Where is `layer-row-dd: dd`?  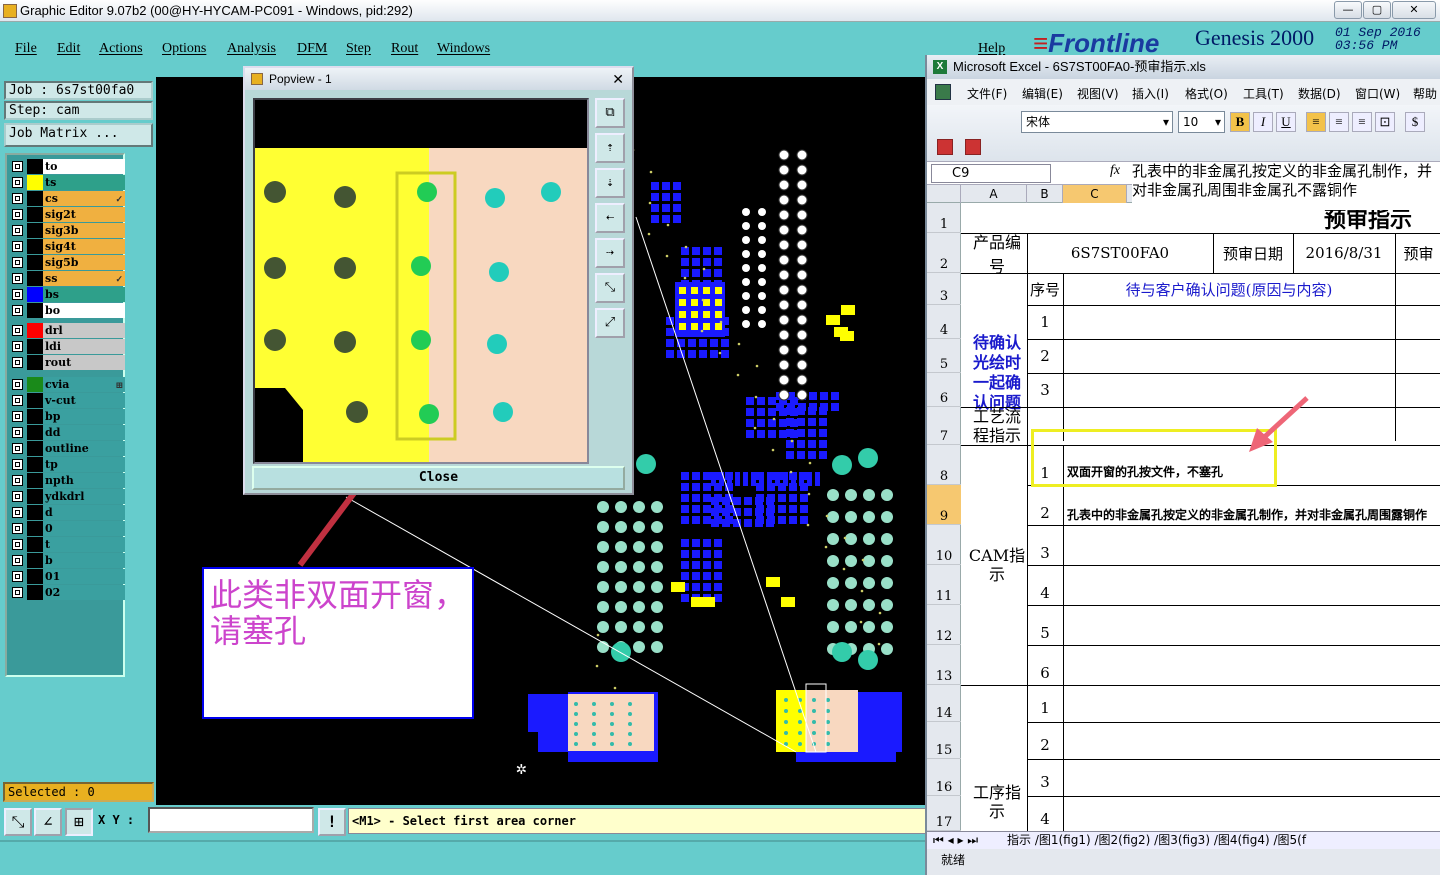 layer-row-dd: dd is located at coordinates (67, 432).